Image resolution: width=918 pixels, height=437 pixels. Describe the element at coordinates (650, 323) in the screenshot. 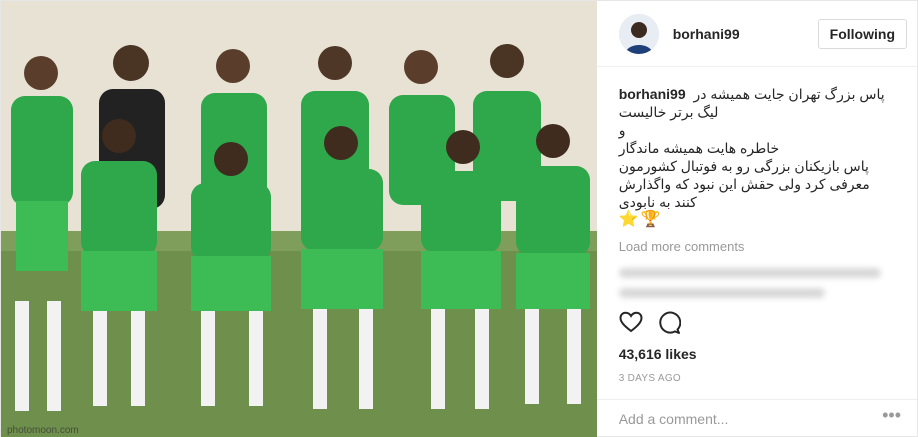

I see `action-bar` at that location.